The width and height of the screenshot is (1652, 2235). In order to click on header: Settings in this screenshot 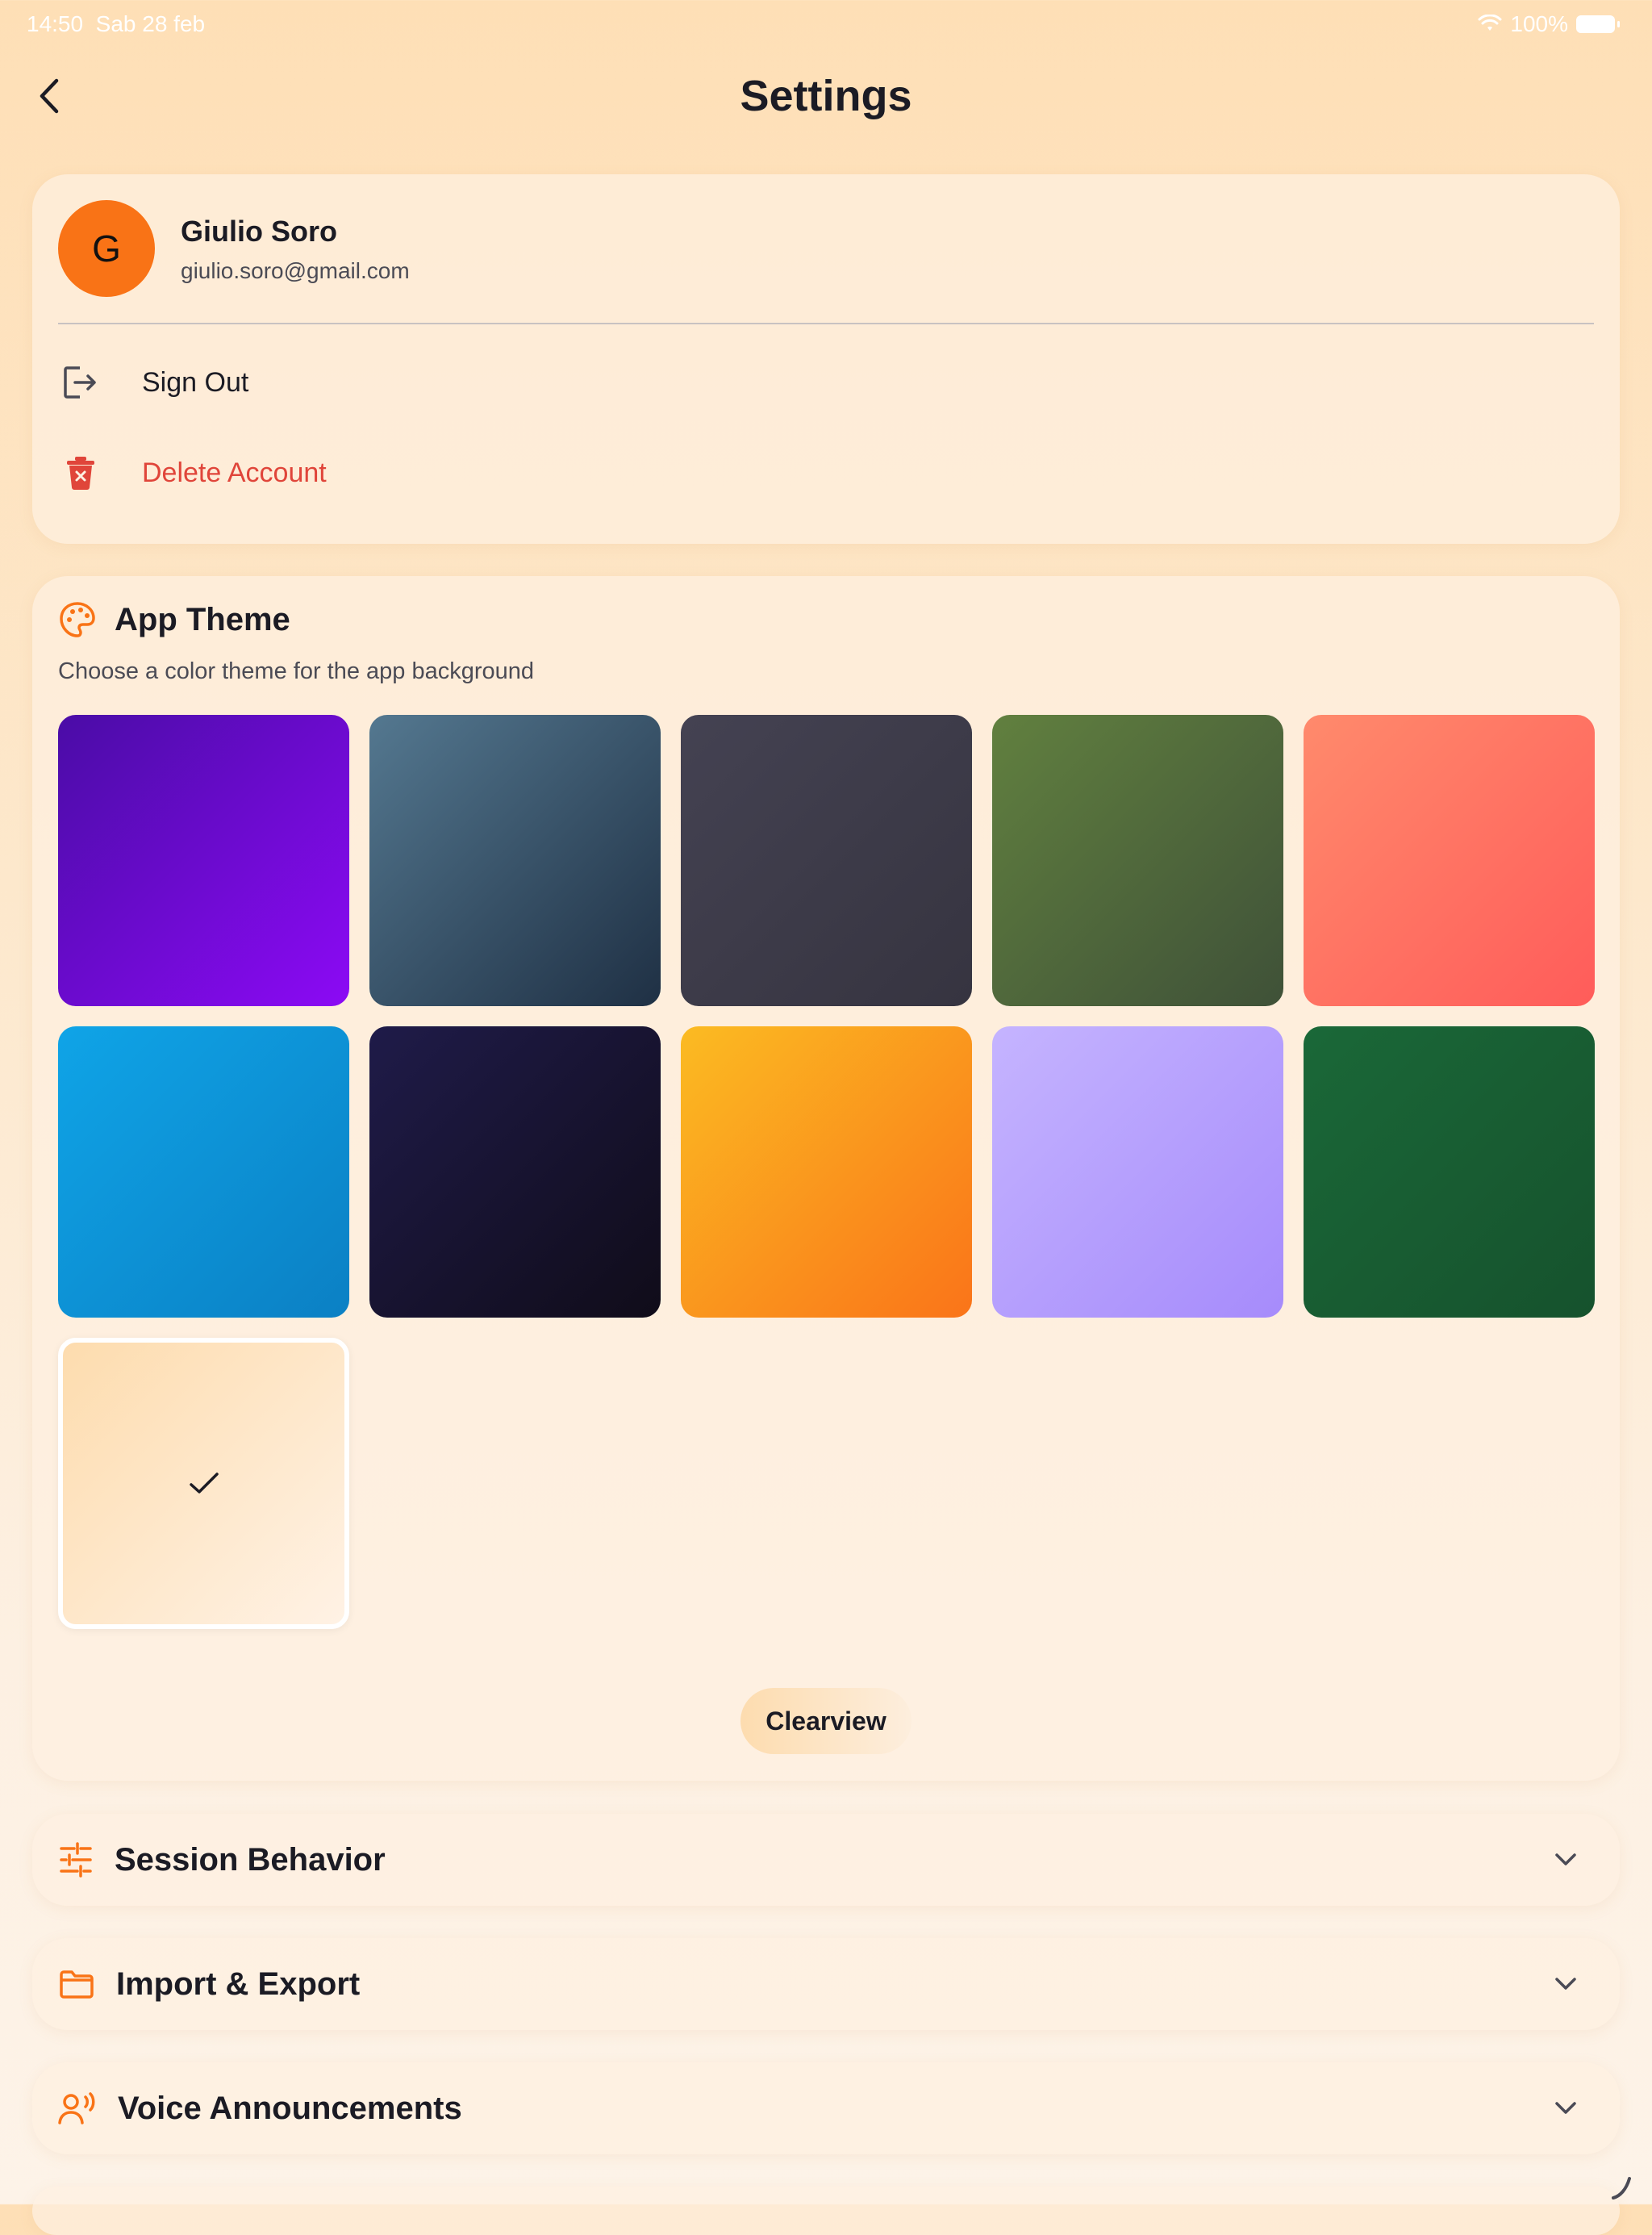, I will do `click(826, 97)`.